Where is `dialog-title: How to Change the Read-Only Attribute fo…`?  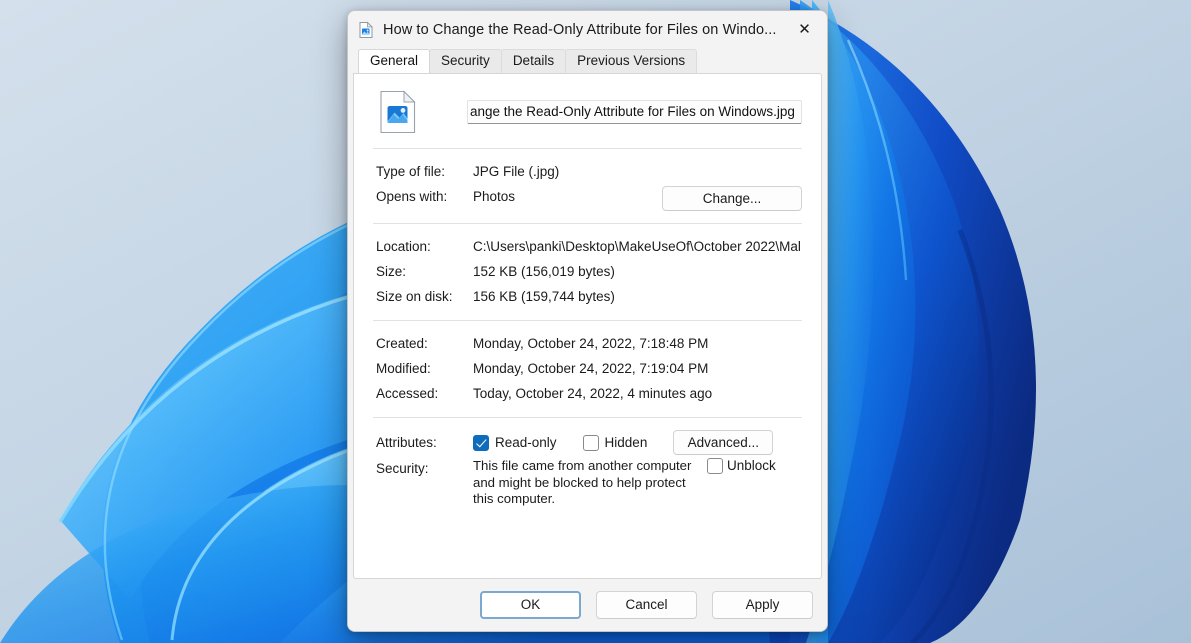 dialog-title: How to Change the Read-Only Attribute fo… is located at coordinates (580, 29).